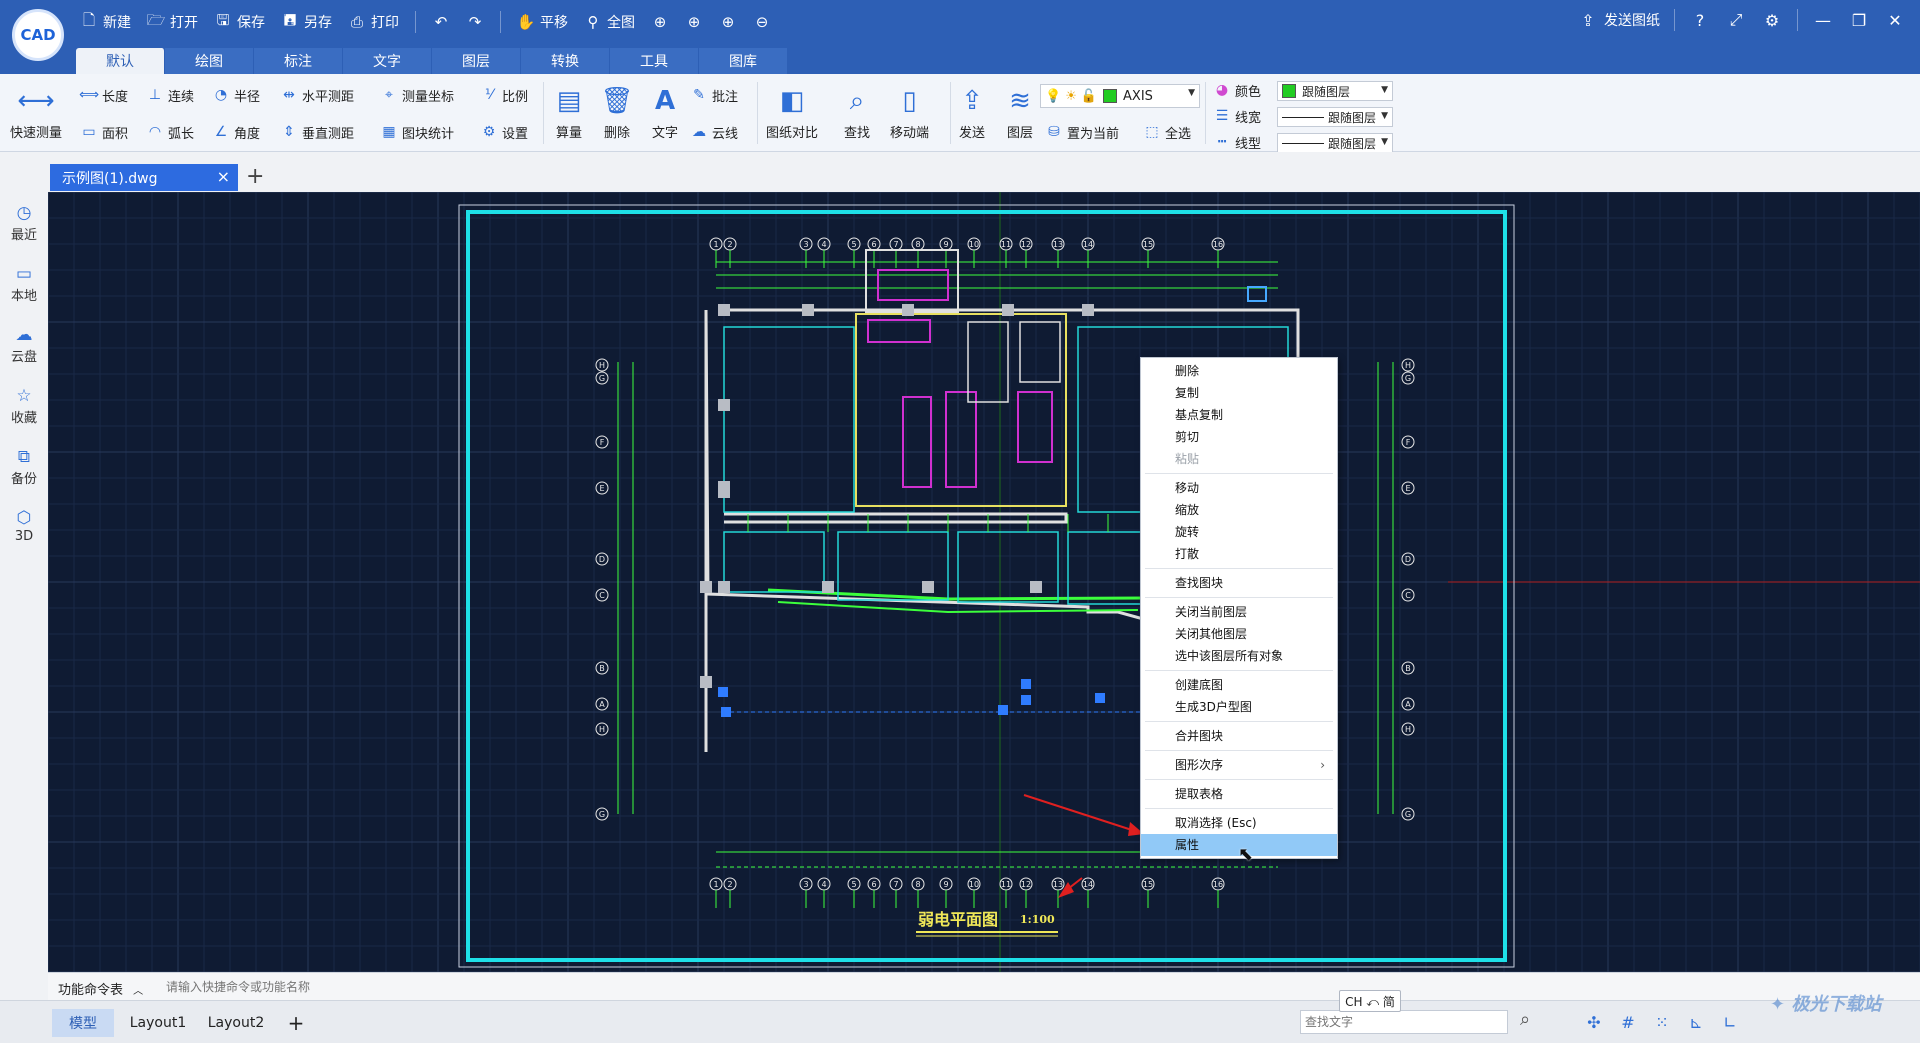 The image size is (1920, 1043). Describe the element at coordinates (1239, 415) in the screenshot. I see `menu-item: 基点复制` at that location.